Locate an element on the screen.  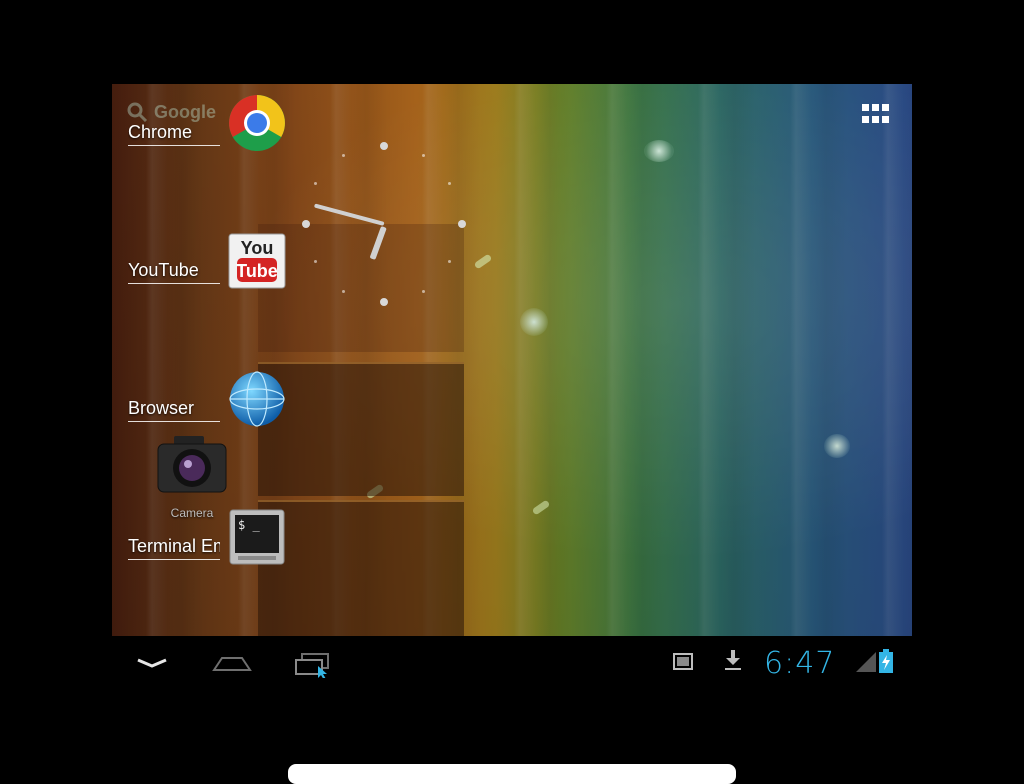
screenshot-notification-icon is located at coordinates (683, 662).